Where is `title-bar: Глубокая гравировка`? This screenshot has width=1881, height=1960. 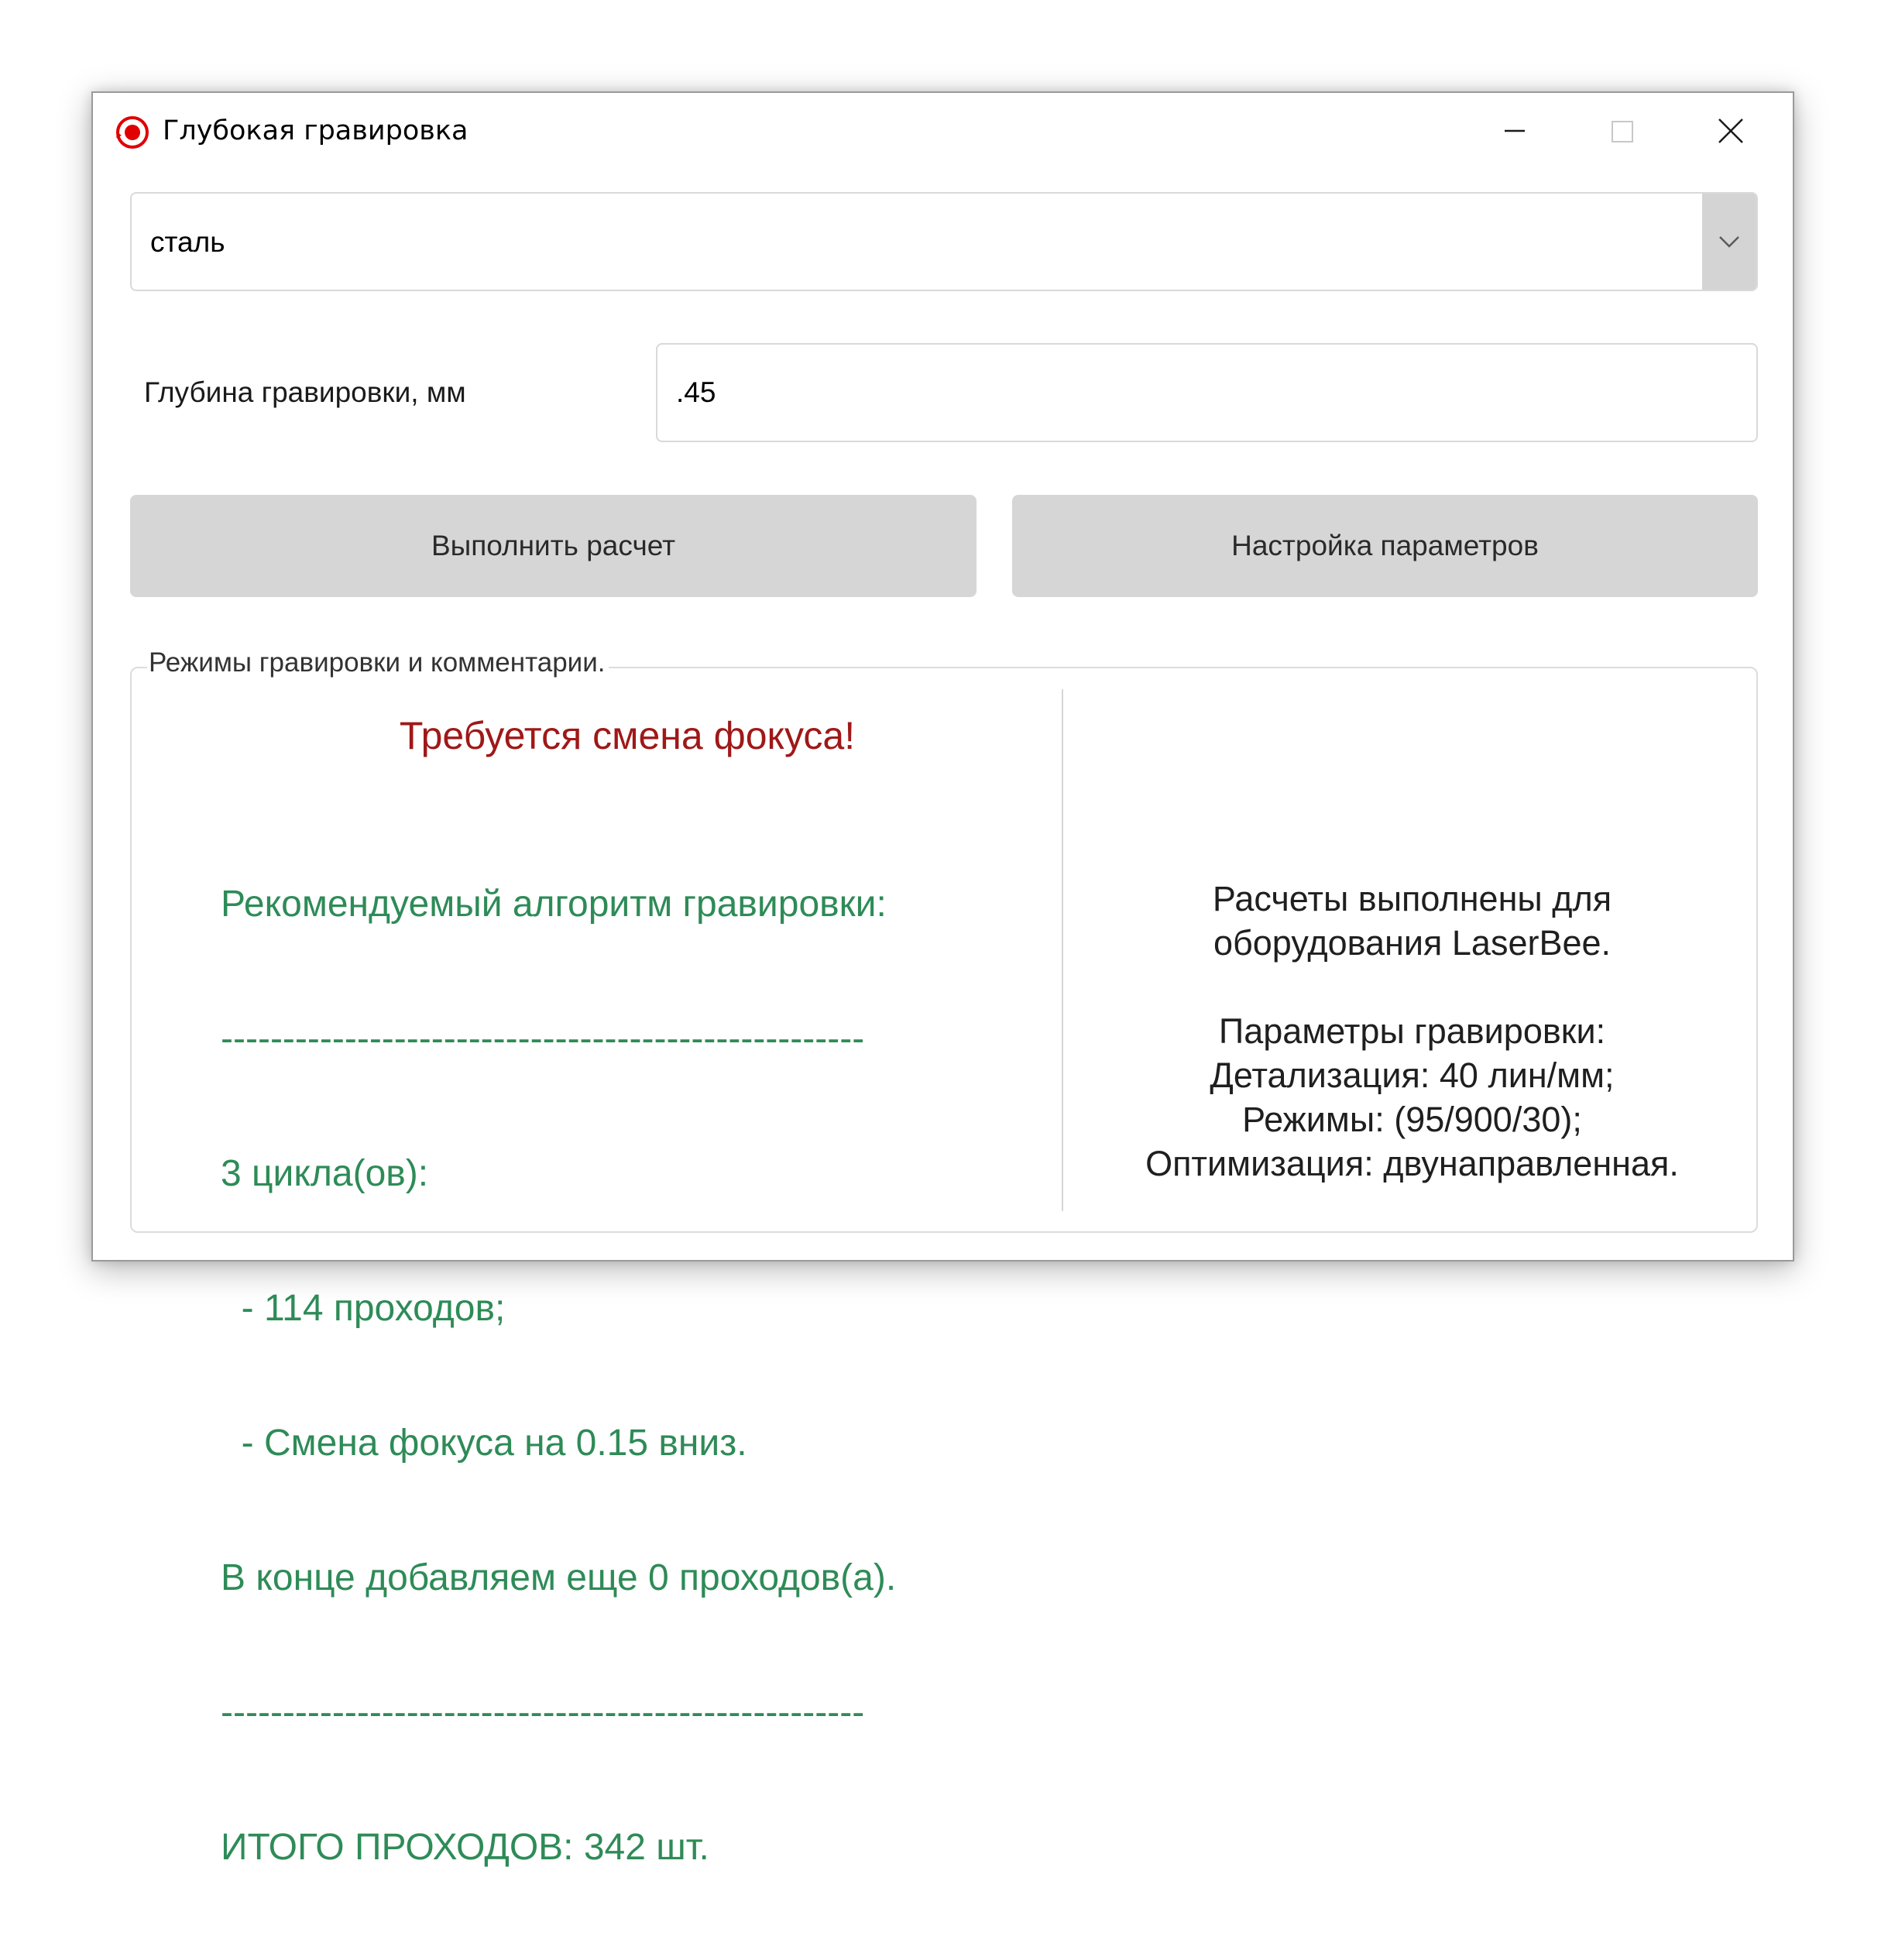 title-bar: Глубокая гравировка is located at coordinates (943, 130).